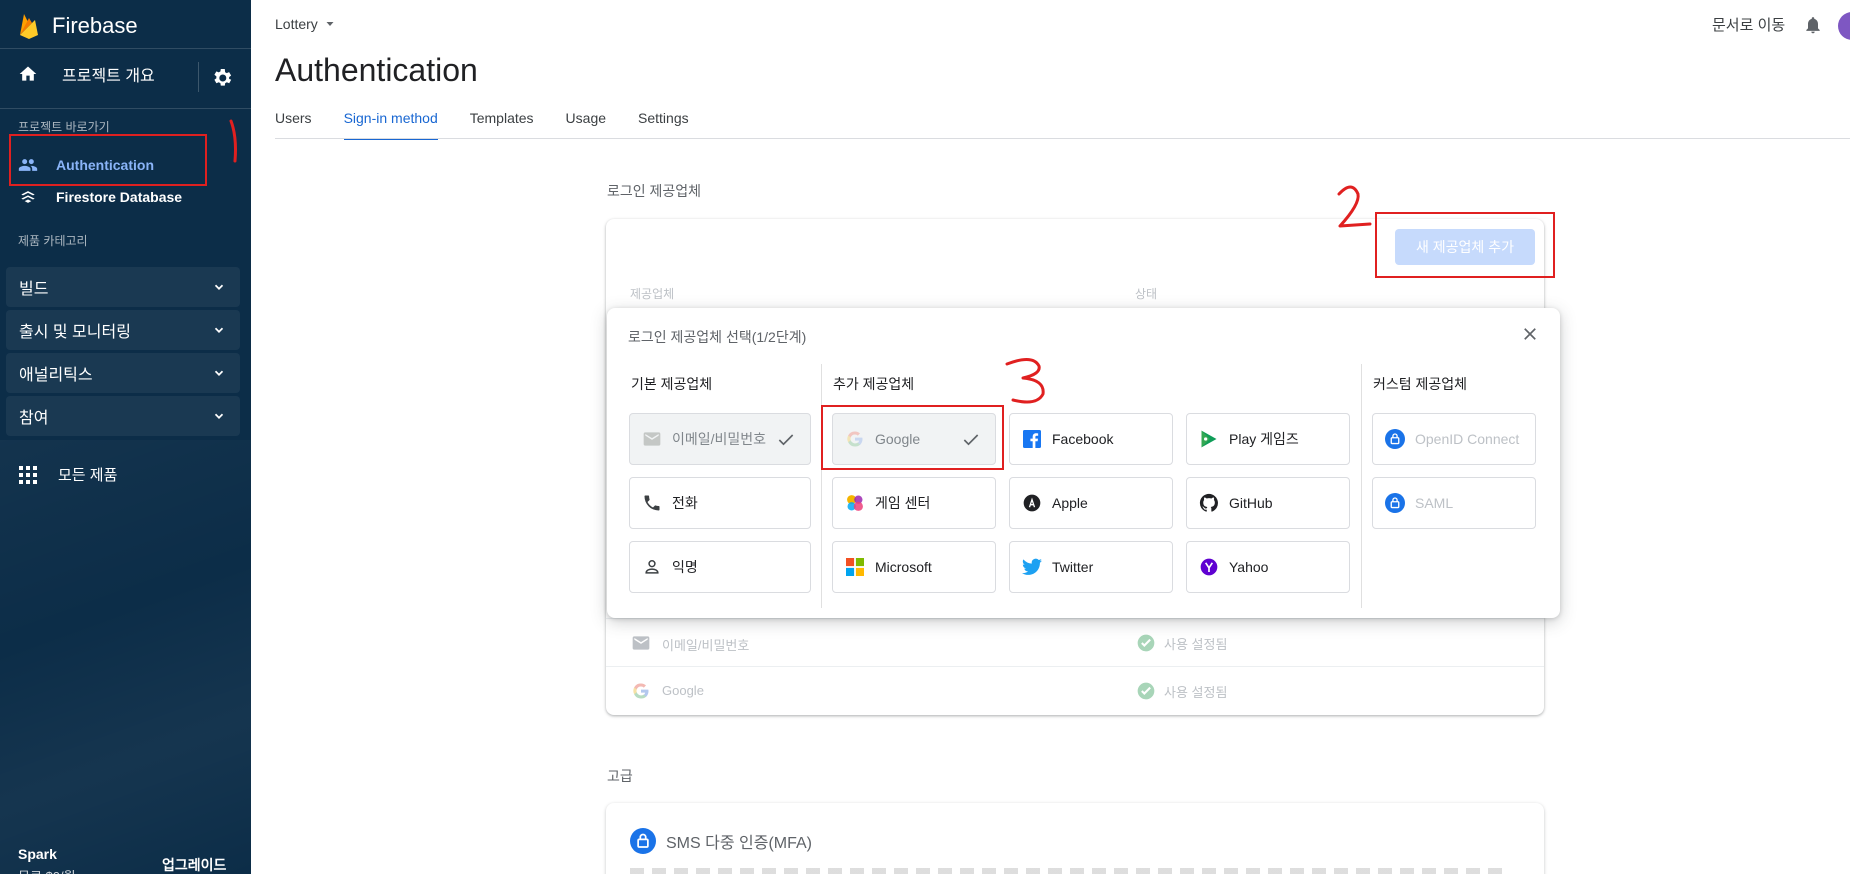 The image size is (1850, 874). What do you see at coordinates (1146, 294) in the screenshot?
I see `status-column-header: 상태` at bounding box center [1146, 294].